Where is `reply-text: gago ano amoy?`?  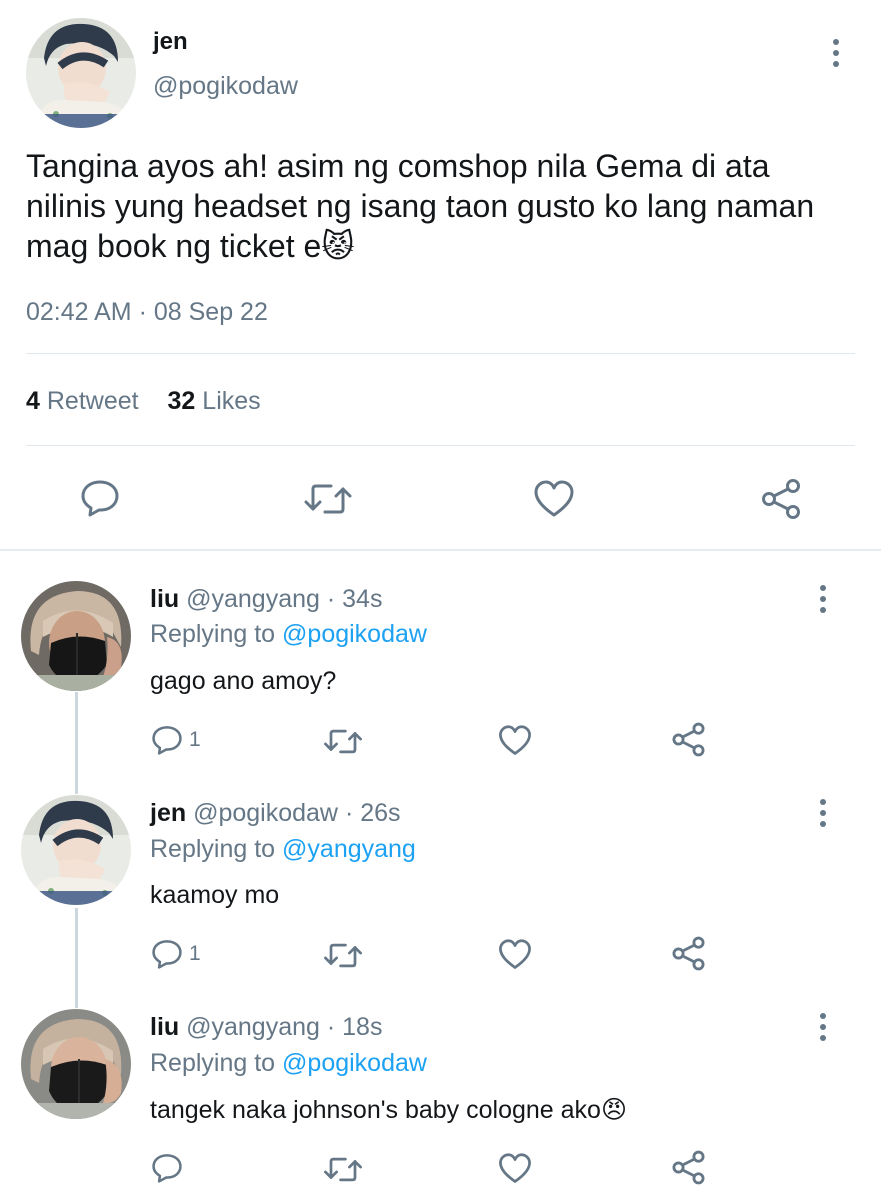
reply-text: gago ano amoy? is located at coordinates (243, 681).